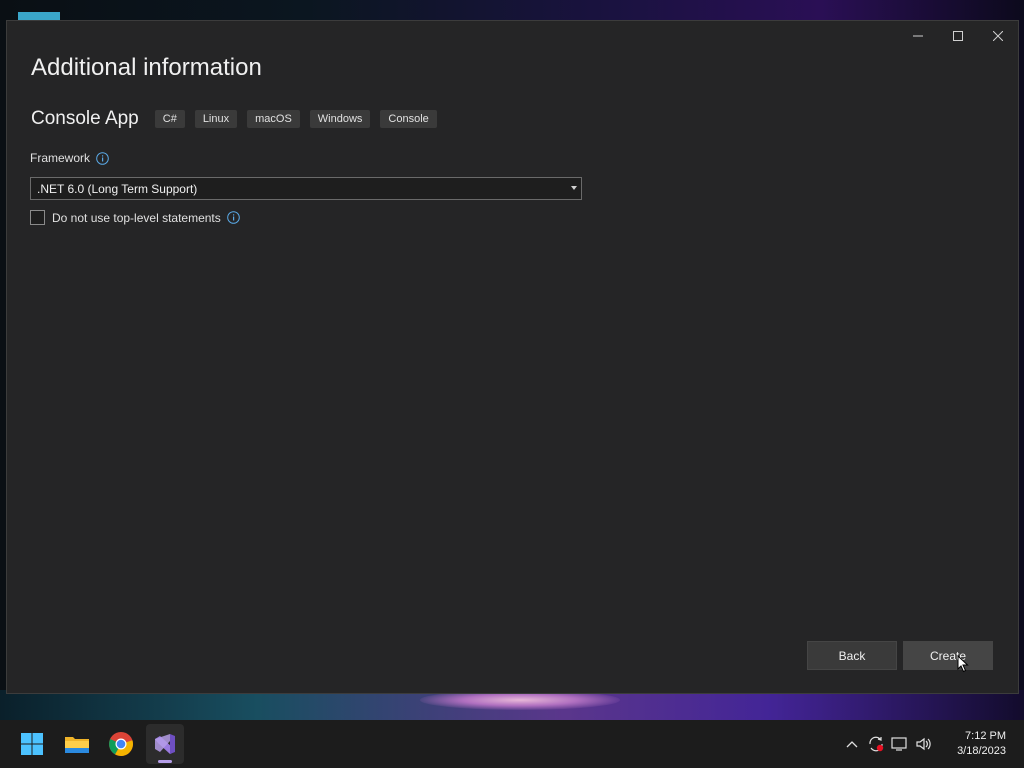  I want to click on chrome-icon, so click(121, 744).